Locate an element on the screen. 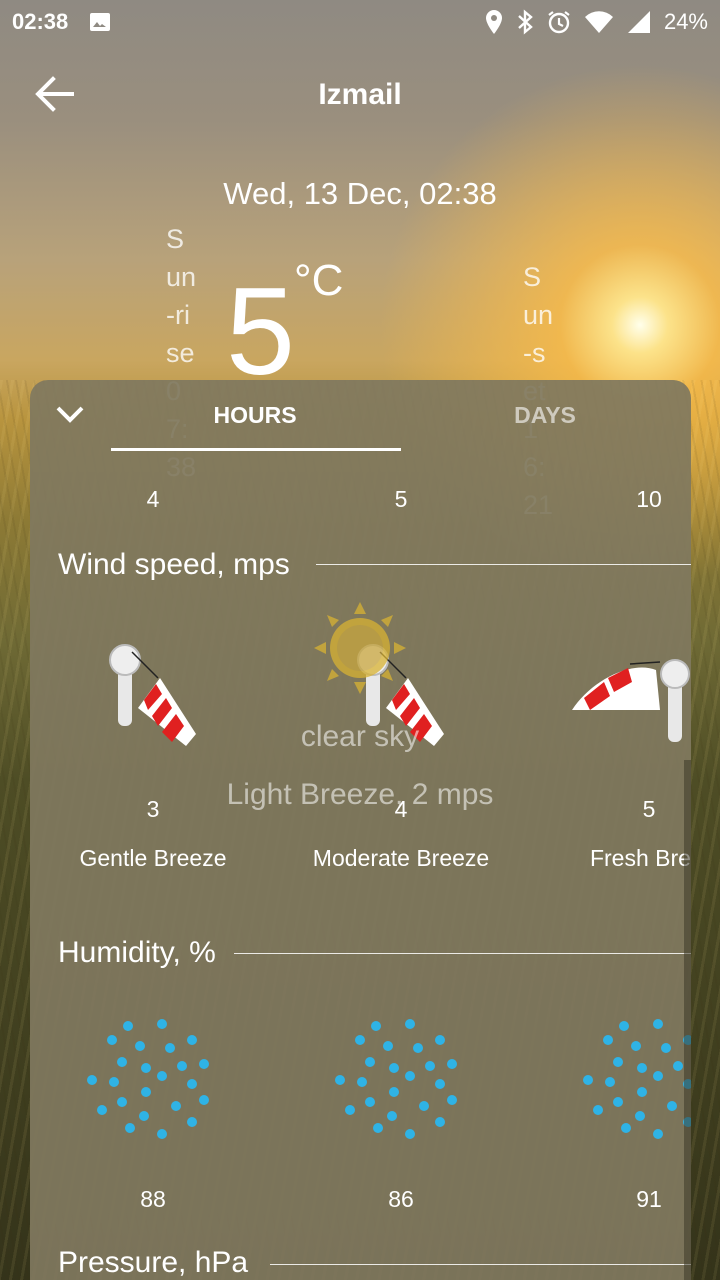 The height and width of the screenshot is (1280, 720). temperature-unit: °C is located at coordinates (319, 280).